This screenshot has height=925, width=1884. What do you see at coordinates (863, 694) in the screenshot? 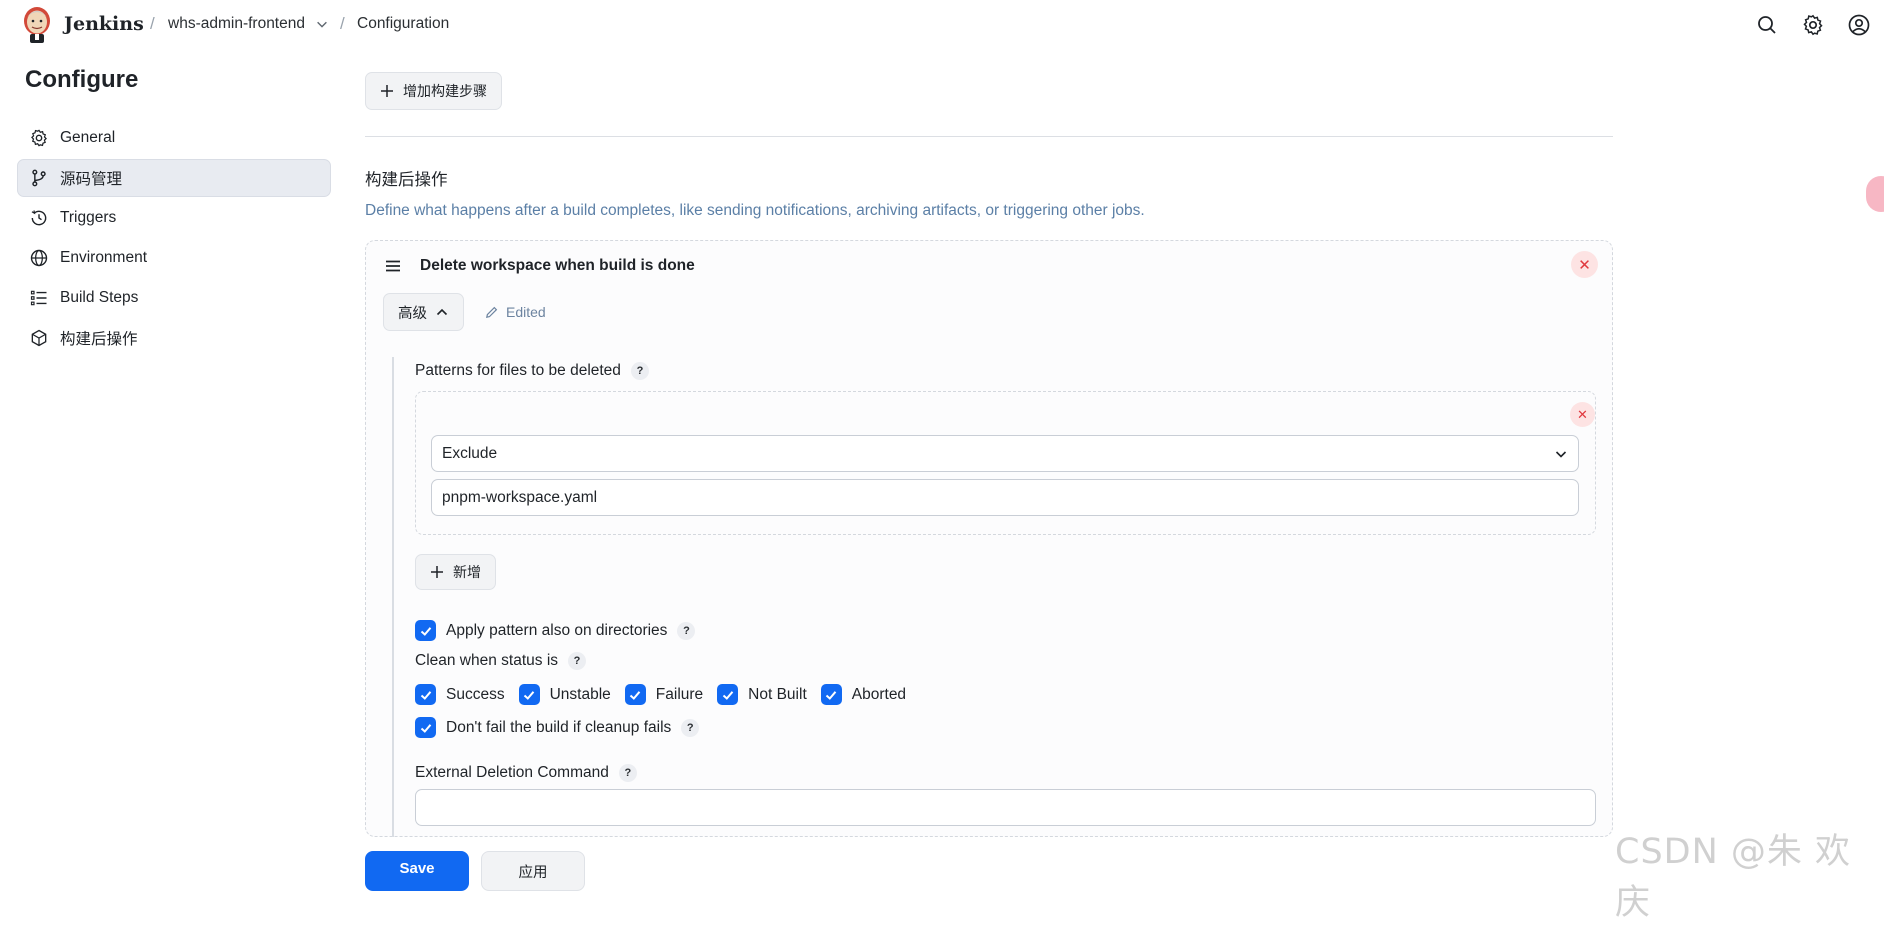
I see `status-aborted-checkbox: Aborted` at bounding box center [863, 694].